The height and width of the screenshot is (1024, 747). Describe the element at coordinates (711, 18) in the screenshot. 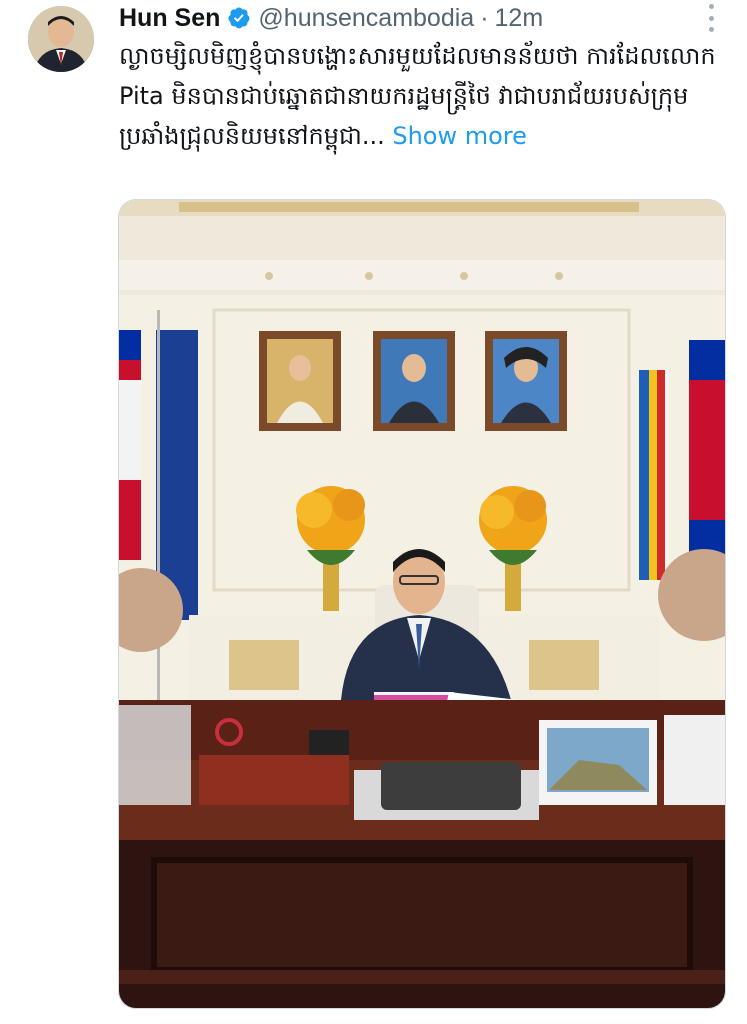

I see `more-options-icon` at that location.